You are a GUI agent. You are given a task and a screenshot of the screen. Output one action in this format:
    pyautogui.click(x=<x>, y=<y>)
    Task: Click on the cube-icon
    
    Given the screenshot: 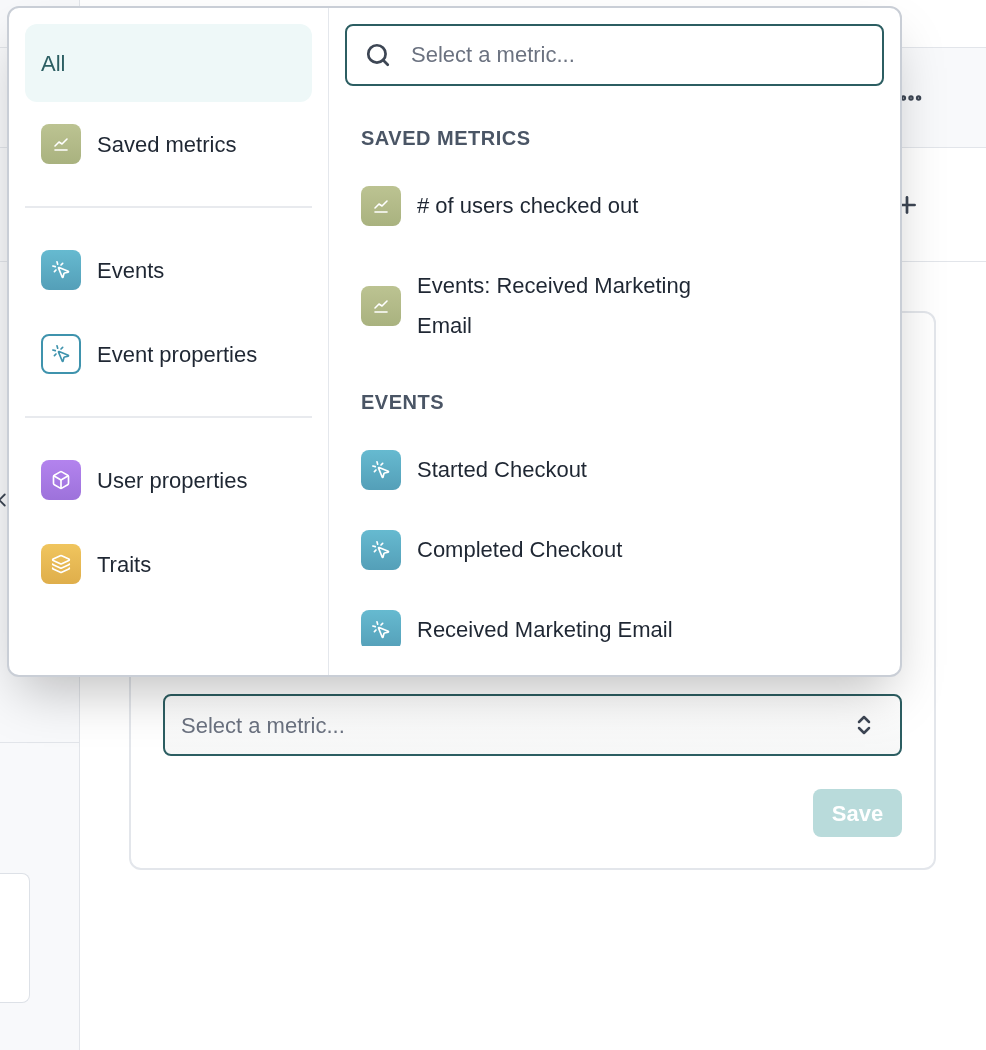 What is the action you would take?
    pyautogui.click(x=61, y=480)
    